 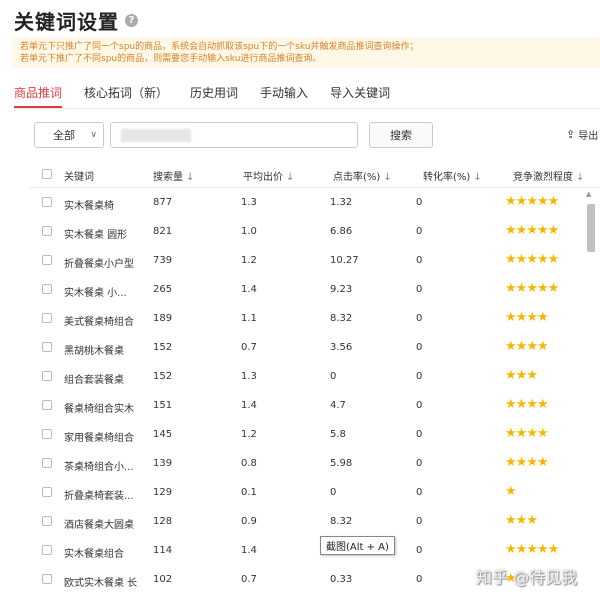 What do you see at coordinates (310, 376) in the screenshot?
I see `table-row: 组合套装餐桌 152 1.3 0 0 ★★★` at bounding box center [310, 376].